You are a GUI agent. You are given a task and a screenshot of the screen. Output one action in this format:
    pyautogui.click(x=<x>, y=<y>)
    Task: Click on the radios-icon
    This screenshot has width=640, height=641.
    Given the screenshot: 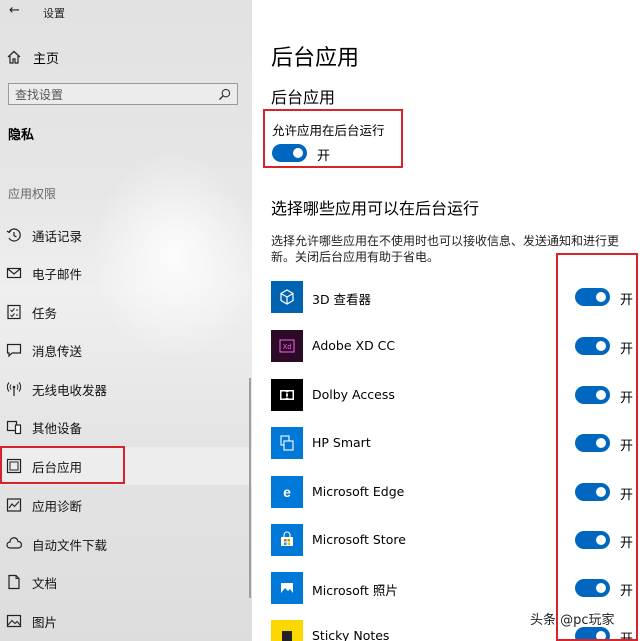 What is the action you would take?
    pyautogui.click(x=14, y=389)
    